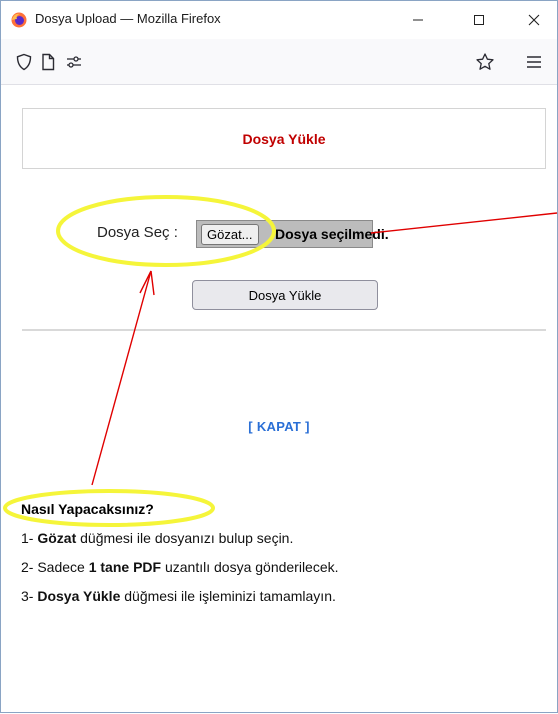 The width and height of the screenshot is (558, 714). What do you see at coordinates (284, 330) in the screenshot?
I see `divider` at bounding box center [284, 330].